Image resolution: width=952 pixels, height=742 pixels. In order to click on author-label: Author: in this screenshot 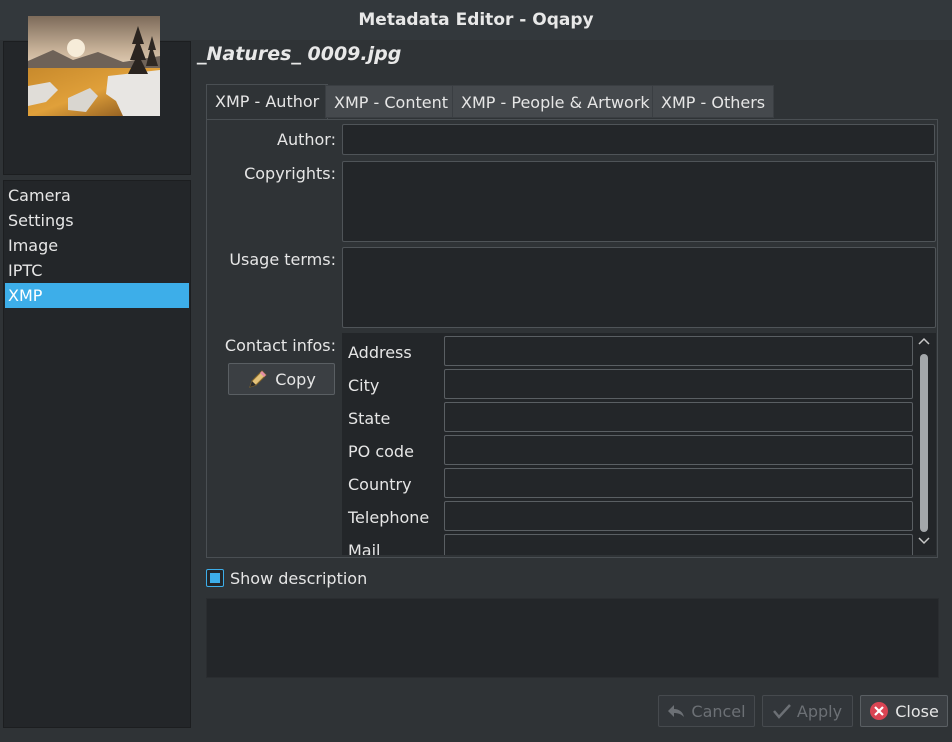, I will do `click(306, 139)`.